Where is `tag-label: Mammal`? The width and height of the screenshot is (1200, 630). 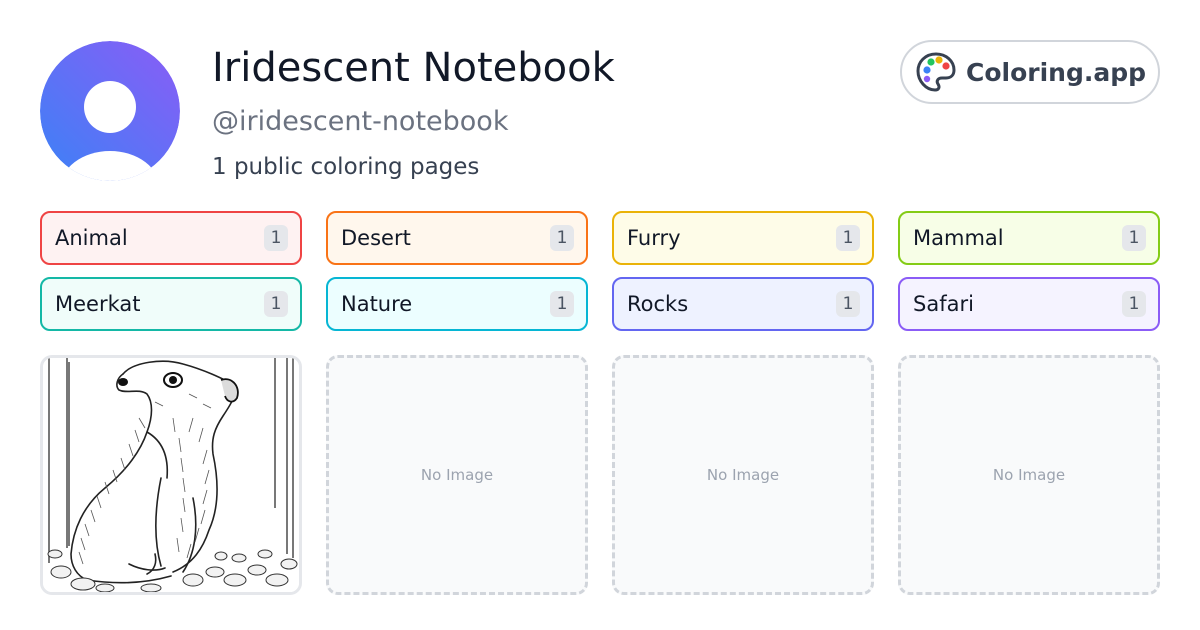 tag-label: Mammal is located at coordinates (958, 238).